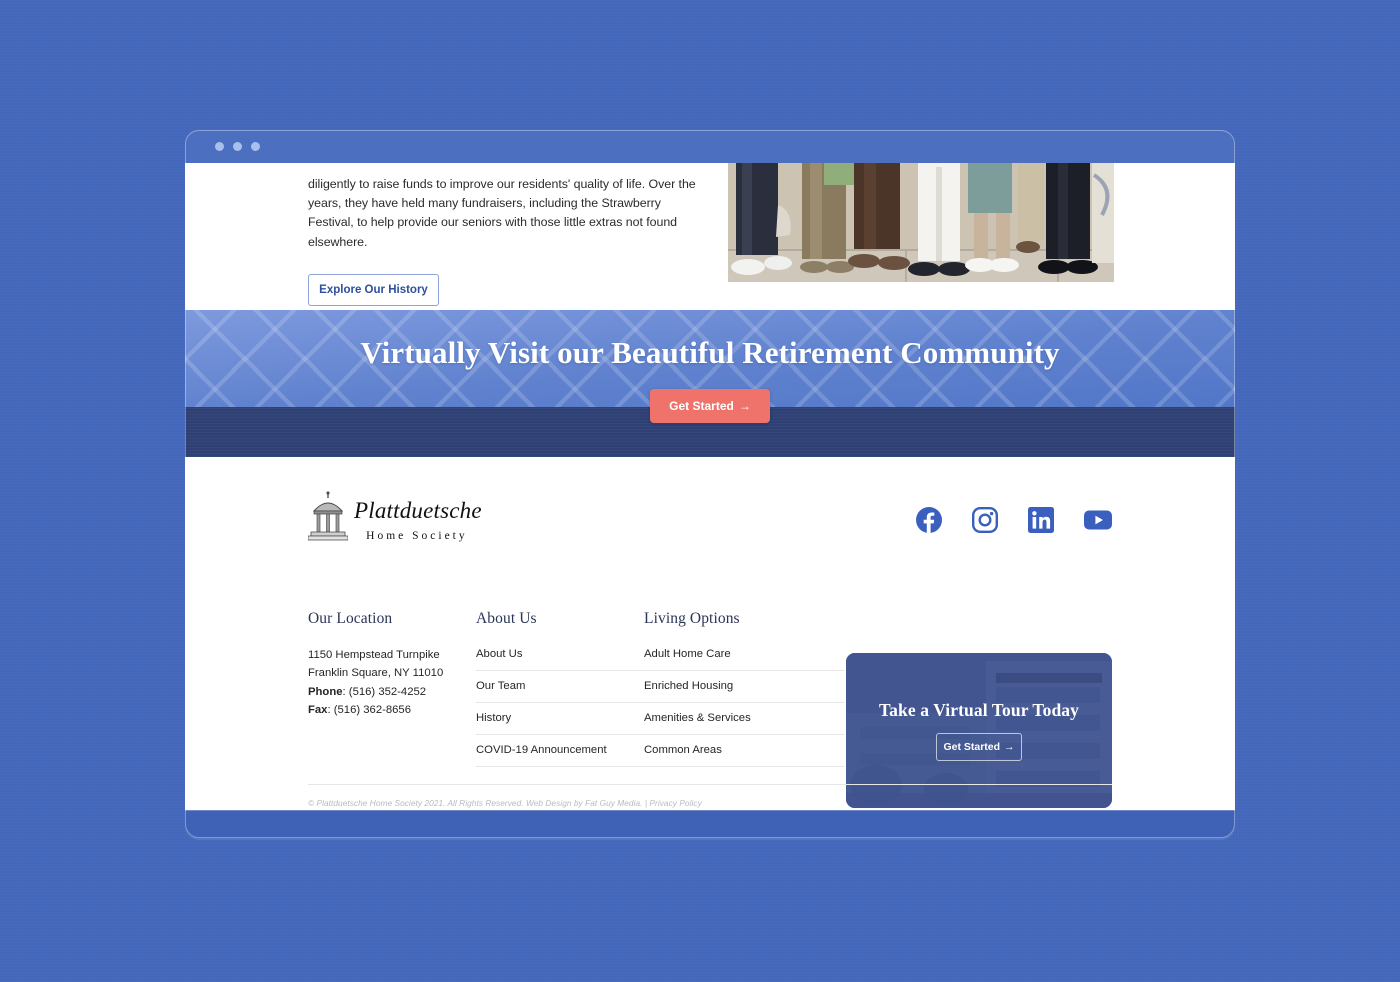 The image size is (1400, 982). Describe the element at coordinates (675, 803) in the screenshot. I see `privacy-policy-link: Privacy Policy` at that location.